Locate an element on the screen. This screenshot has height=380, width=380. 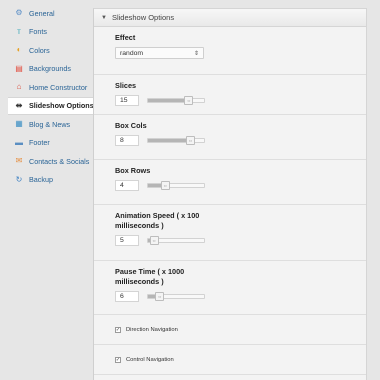
slider-row-slices: Slices 15 ⇔ is located at coordinates (230, 95).